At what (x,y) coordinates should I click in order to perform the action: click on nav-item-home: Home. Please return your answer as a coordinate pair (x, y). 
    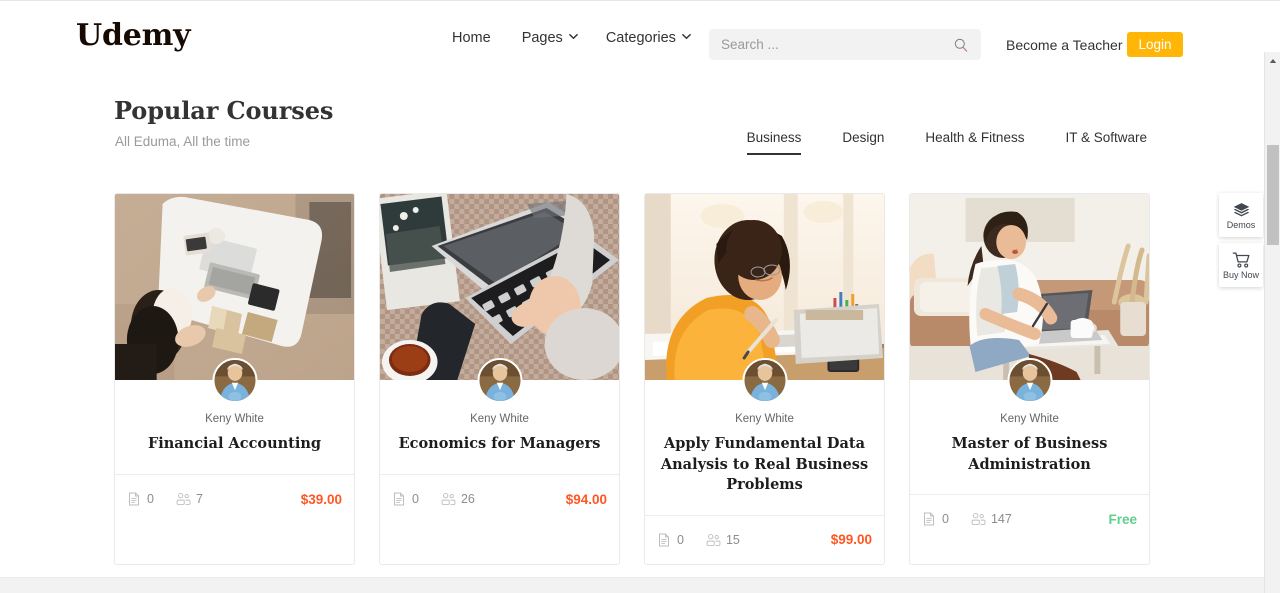
    Looking at the image, I should click on (487, 38).